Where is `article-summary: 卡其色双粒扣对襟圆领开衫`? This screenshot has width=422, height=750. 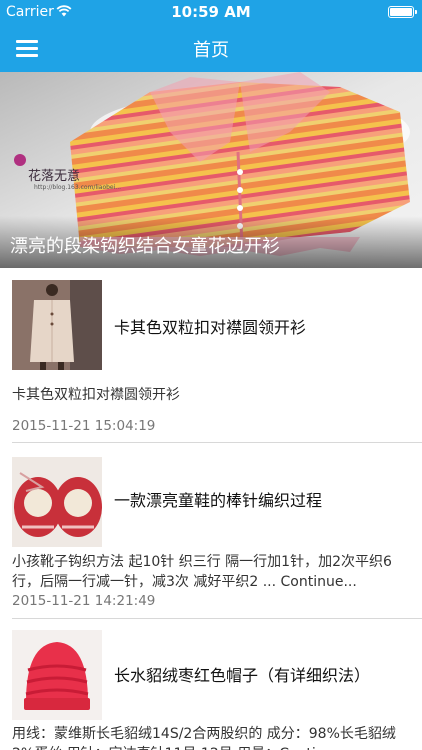
article-summary: 卡其色双粒扣对襟圆领开衫 is located at coordinates (96, 395).